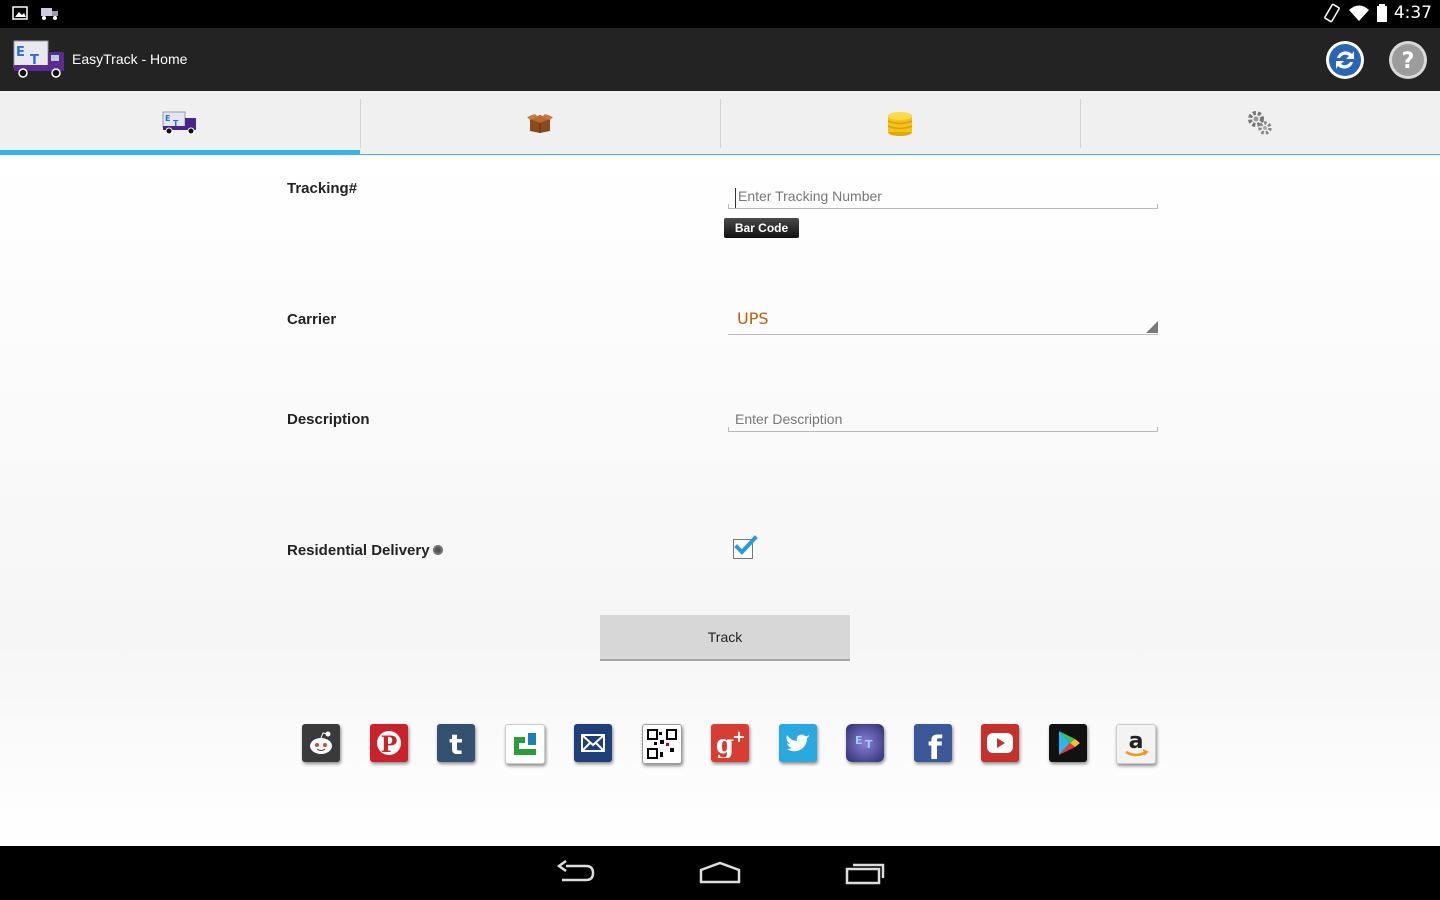 This screenshot has width=1440, height=900. What do you see at coordinates (661, 744) in the screenshot?
I see `qr-code-icon` at bounding box center [661, 744].